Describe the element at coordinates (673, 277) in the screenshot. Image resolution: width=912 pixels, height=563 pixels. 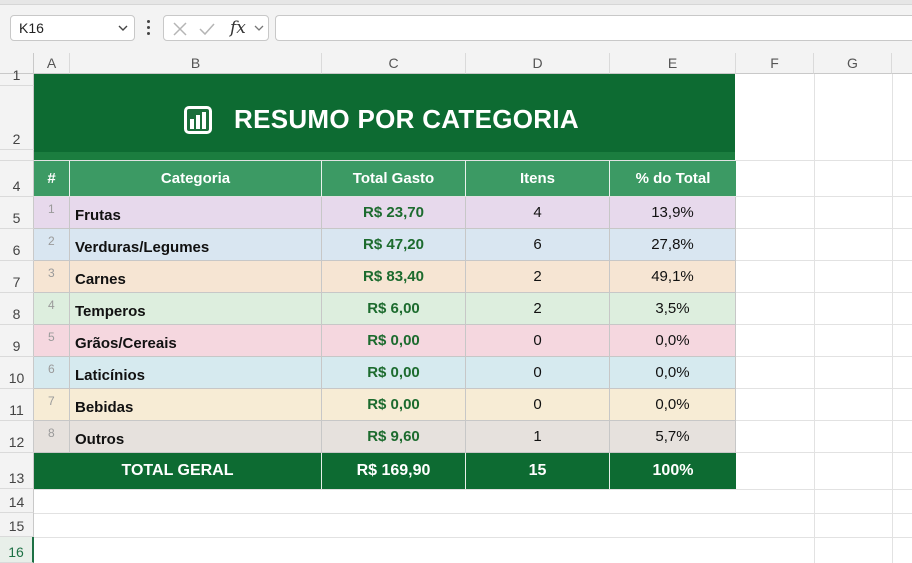
I see `category-percent: 49,1%` at that location.